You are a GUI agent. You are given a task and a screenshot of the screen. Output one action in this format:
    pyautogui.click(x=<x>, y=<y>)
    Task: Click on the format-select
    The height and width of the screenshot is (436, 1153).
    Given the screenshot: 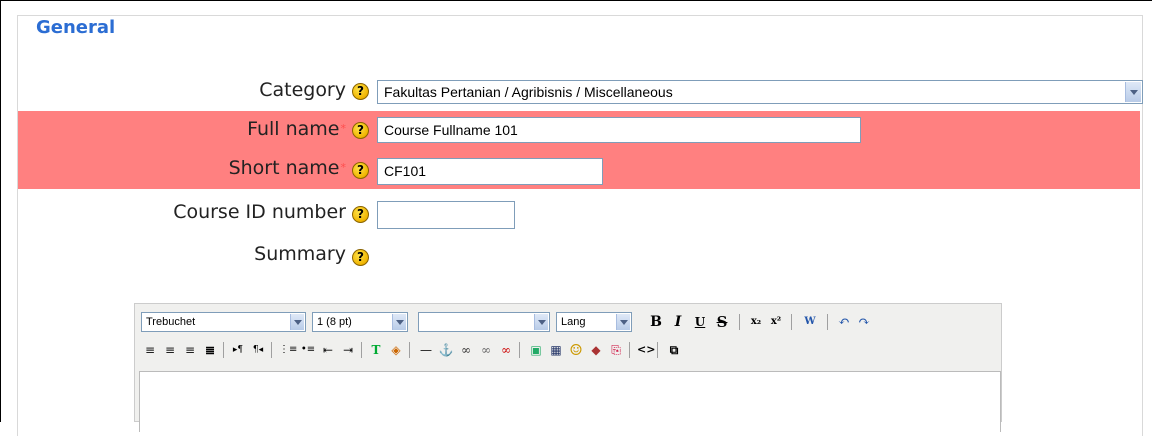 What is the action you would take?
    pyautogui.click(x=484, y=322)
    